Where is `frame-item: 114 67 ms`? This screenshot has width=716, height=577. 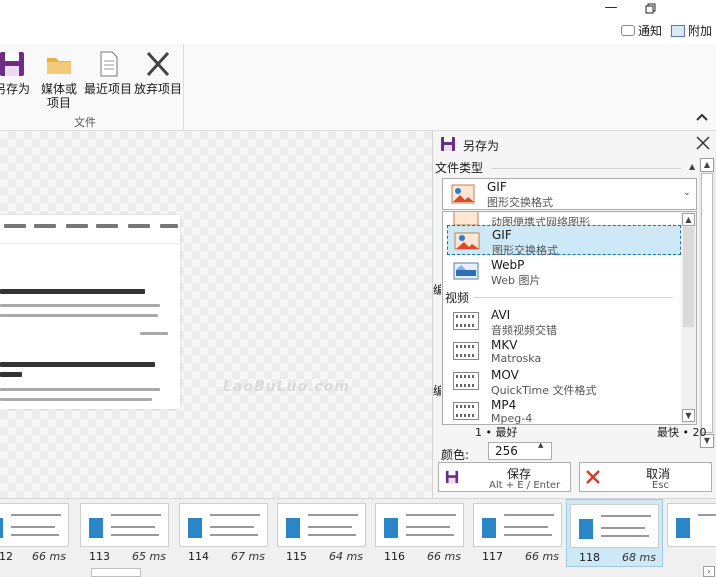 frame-item: 114 67 ms is located at coordinates (224, 533).